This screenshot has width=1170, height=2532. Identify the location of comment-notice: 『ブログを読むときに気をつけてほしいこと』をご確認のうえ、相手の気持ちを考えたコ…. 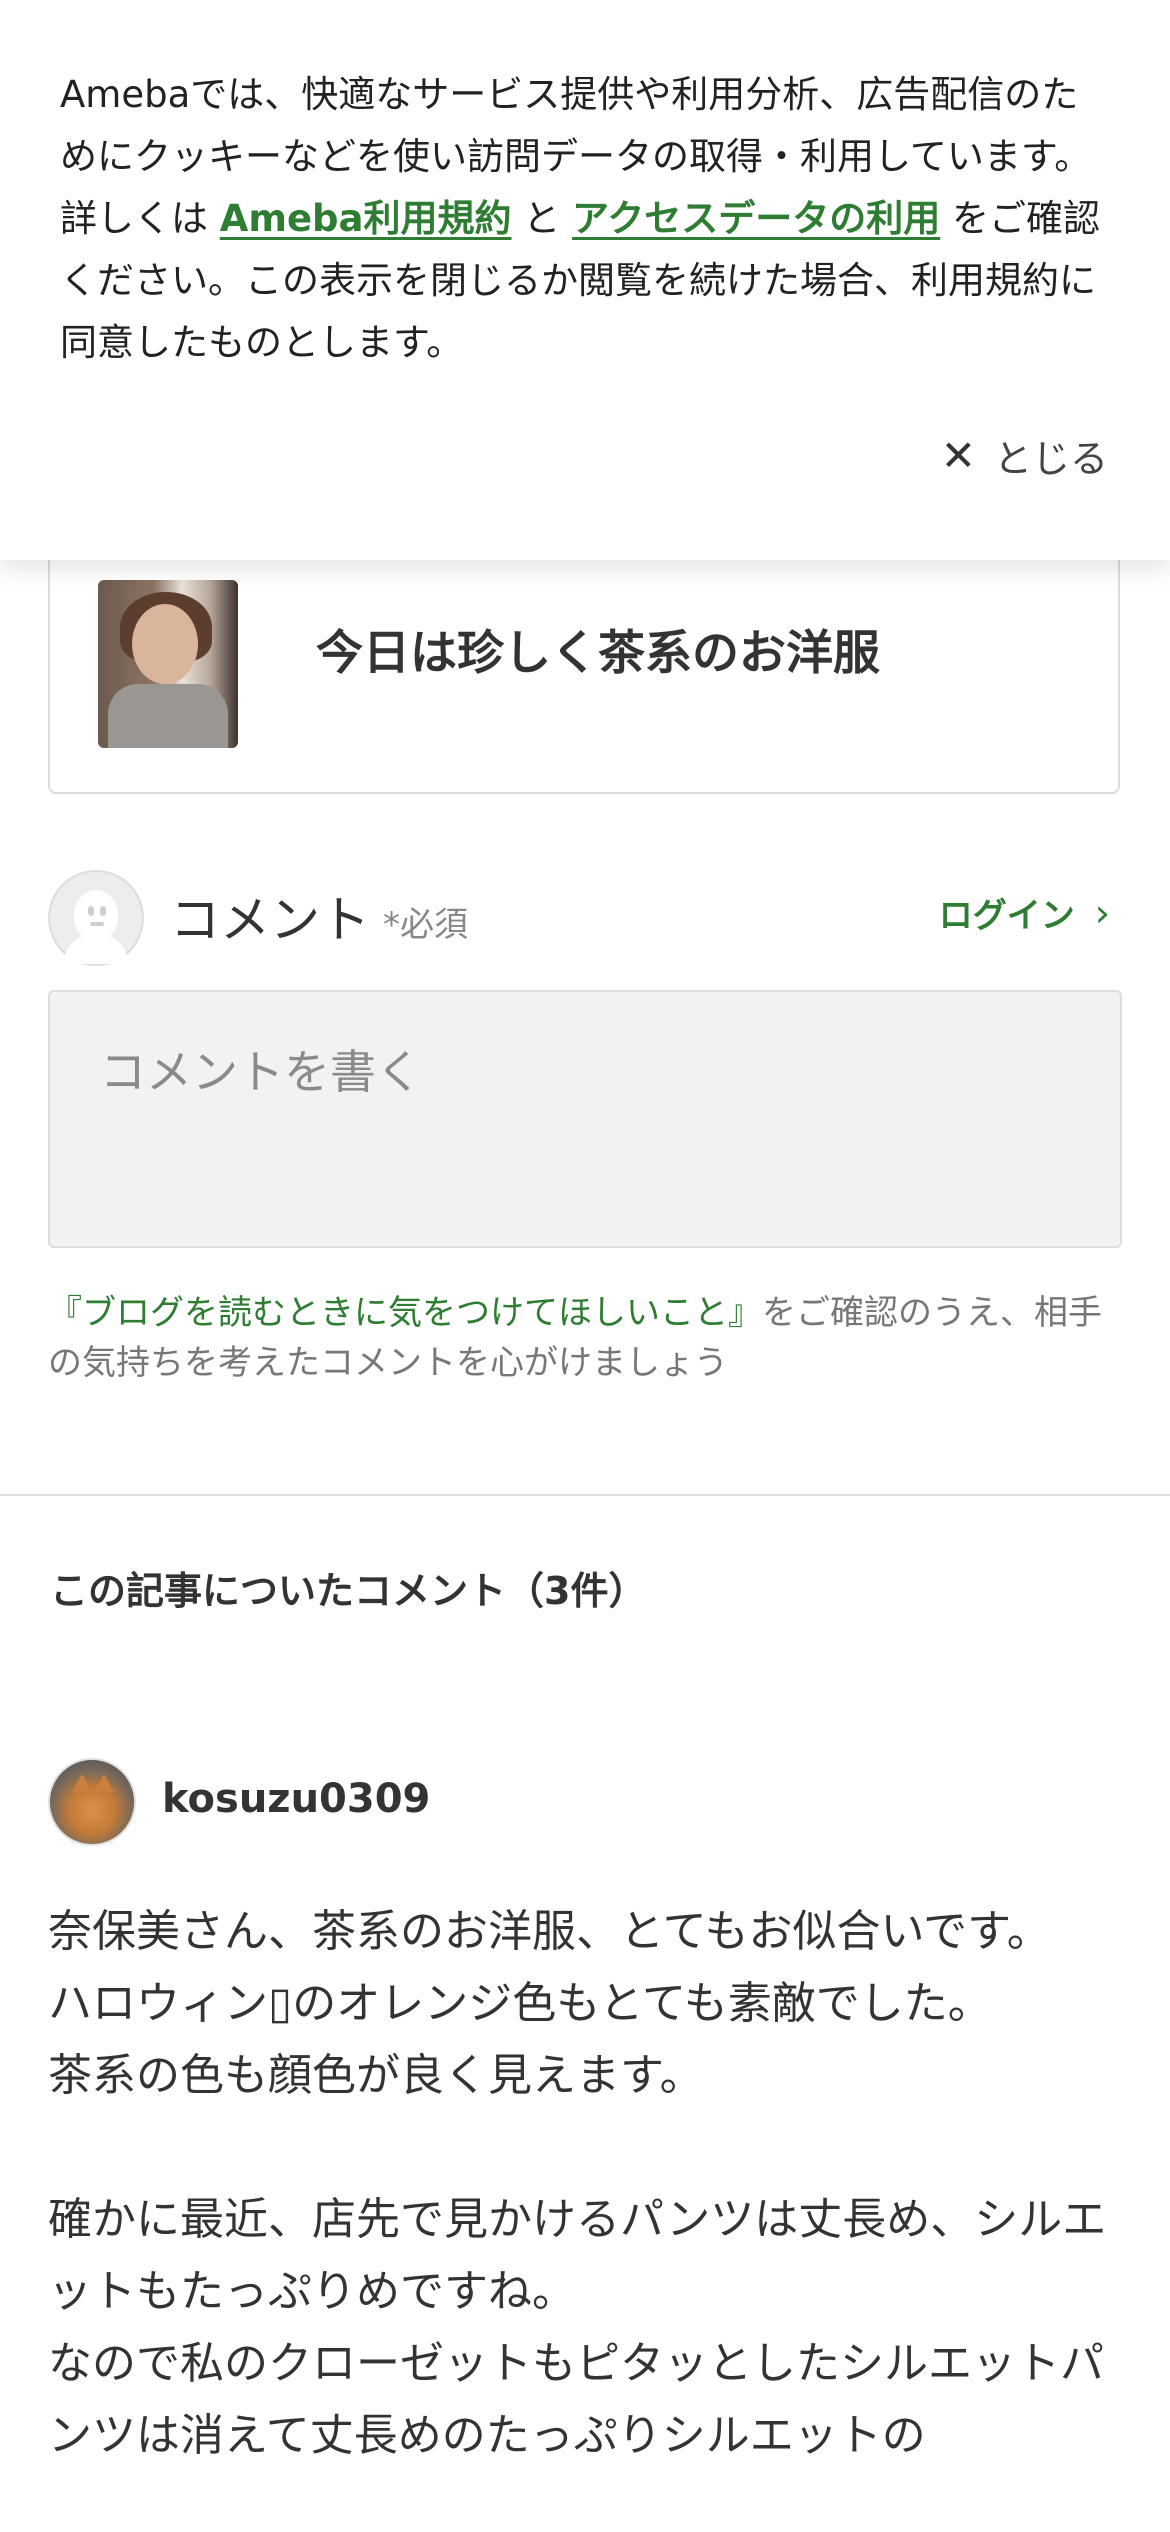
(588, 1338).